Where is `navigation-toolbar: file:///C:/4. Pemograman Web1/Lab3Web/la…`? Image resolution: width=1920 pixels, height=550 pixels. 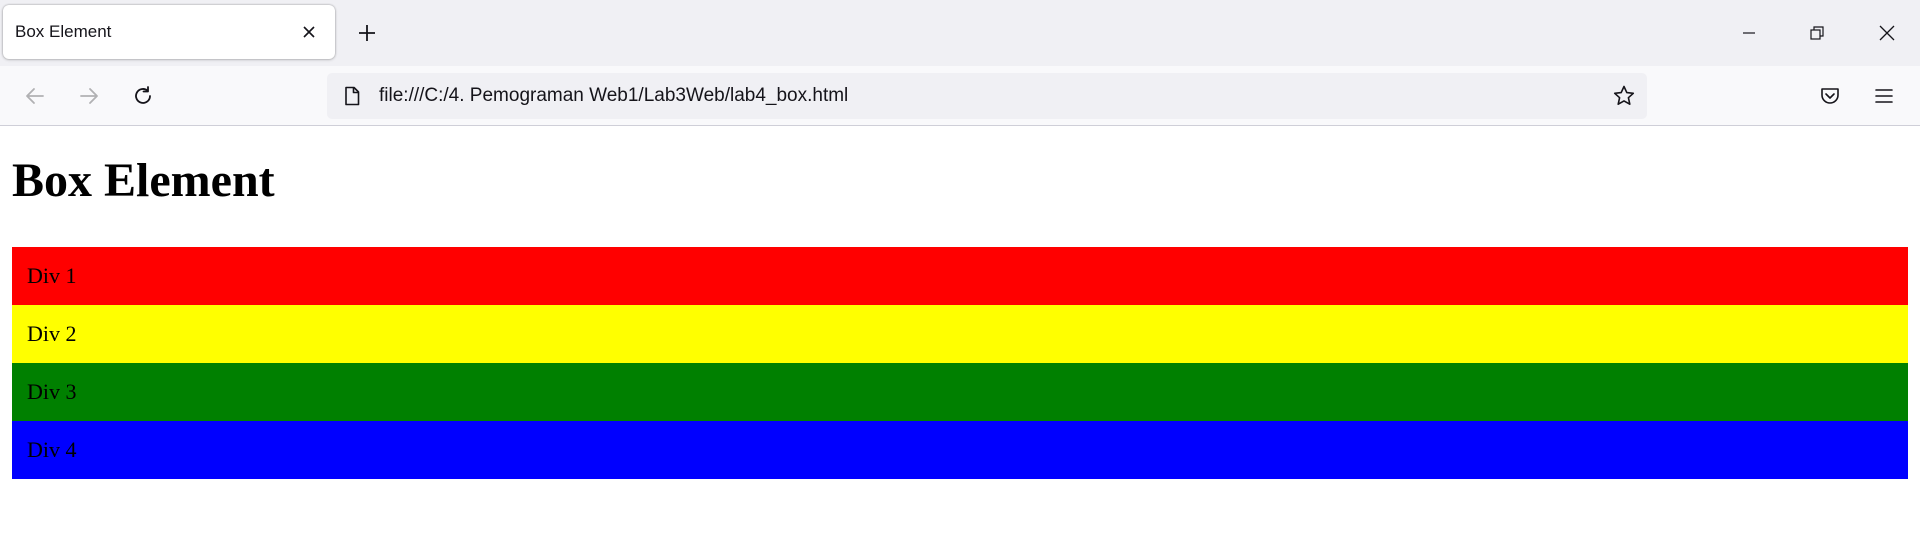
navigation-toolbar: file:///C:/4. Pemograman Web1/Lab3Web/la… is located at coordinates (960, 96).